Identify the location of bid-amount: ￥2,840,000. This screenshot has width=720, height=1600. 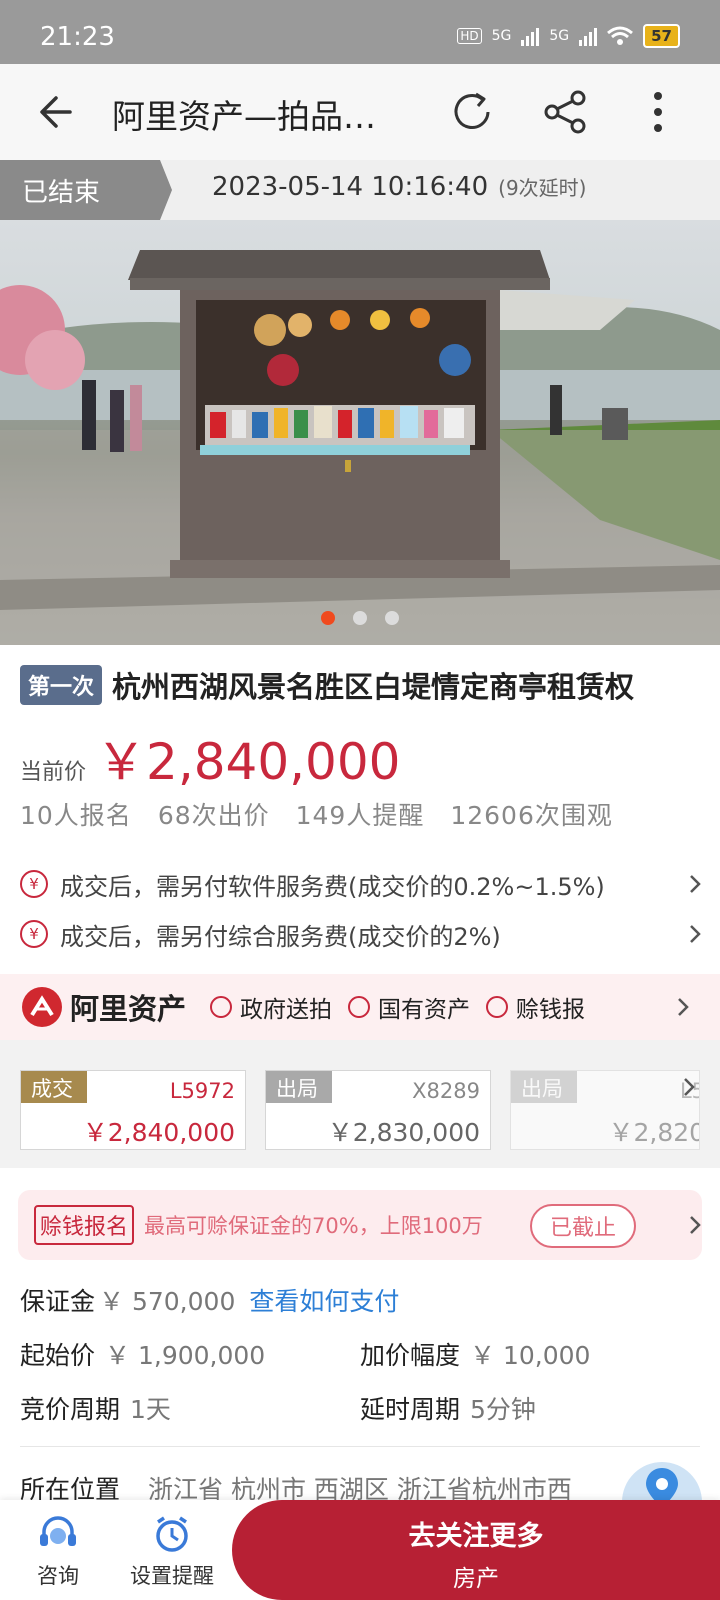
(158, 1132).